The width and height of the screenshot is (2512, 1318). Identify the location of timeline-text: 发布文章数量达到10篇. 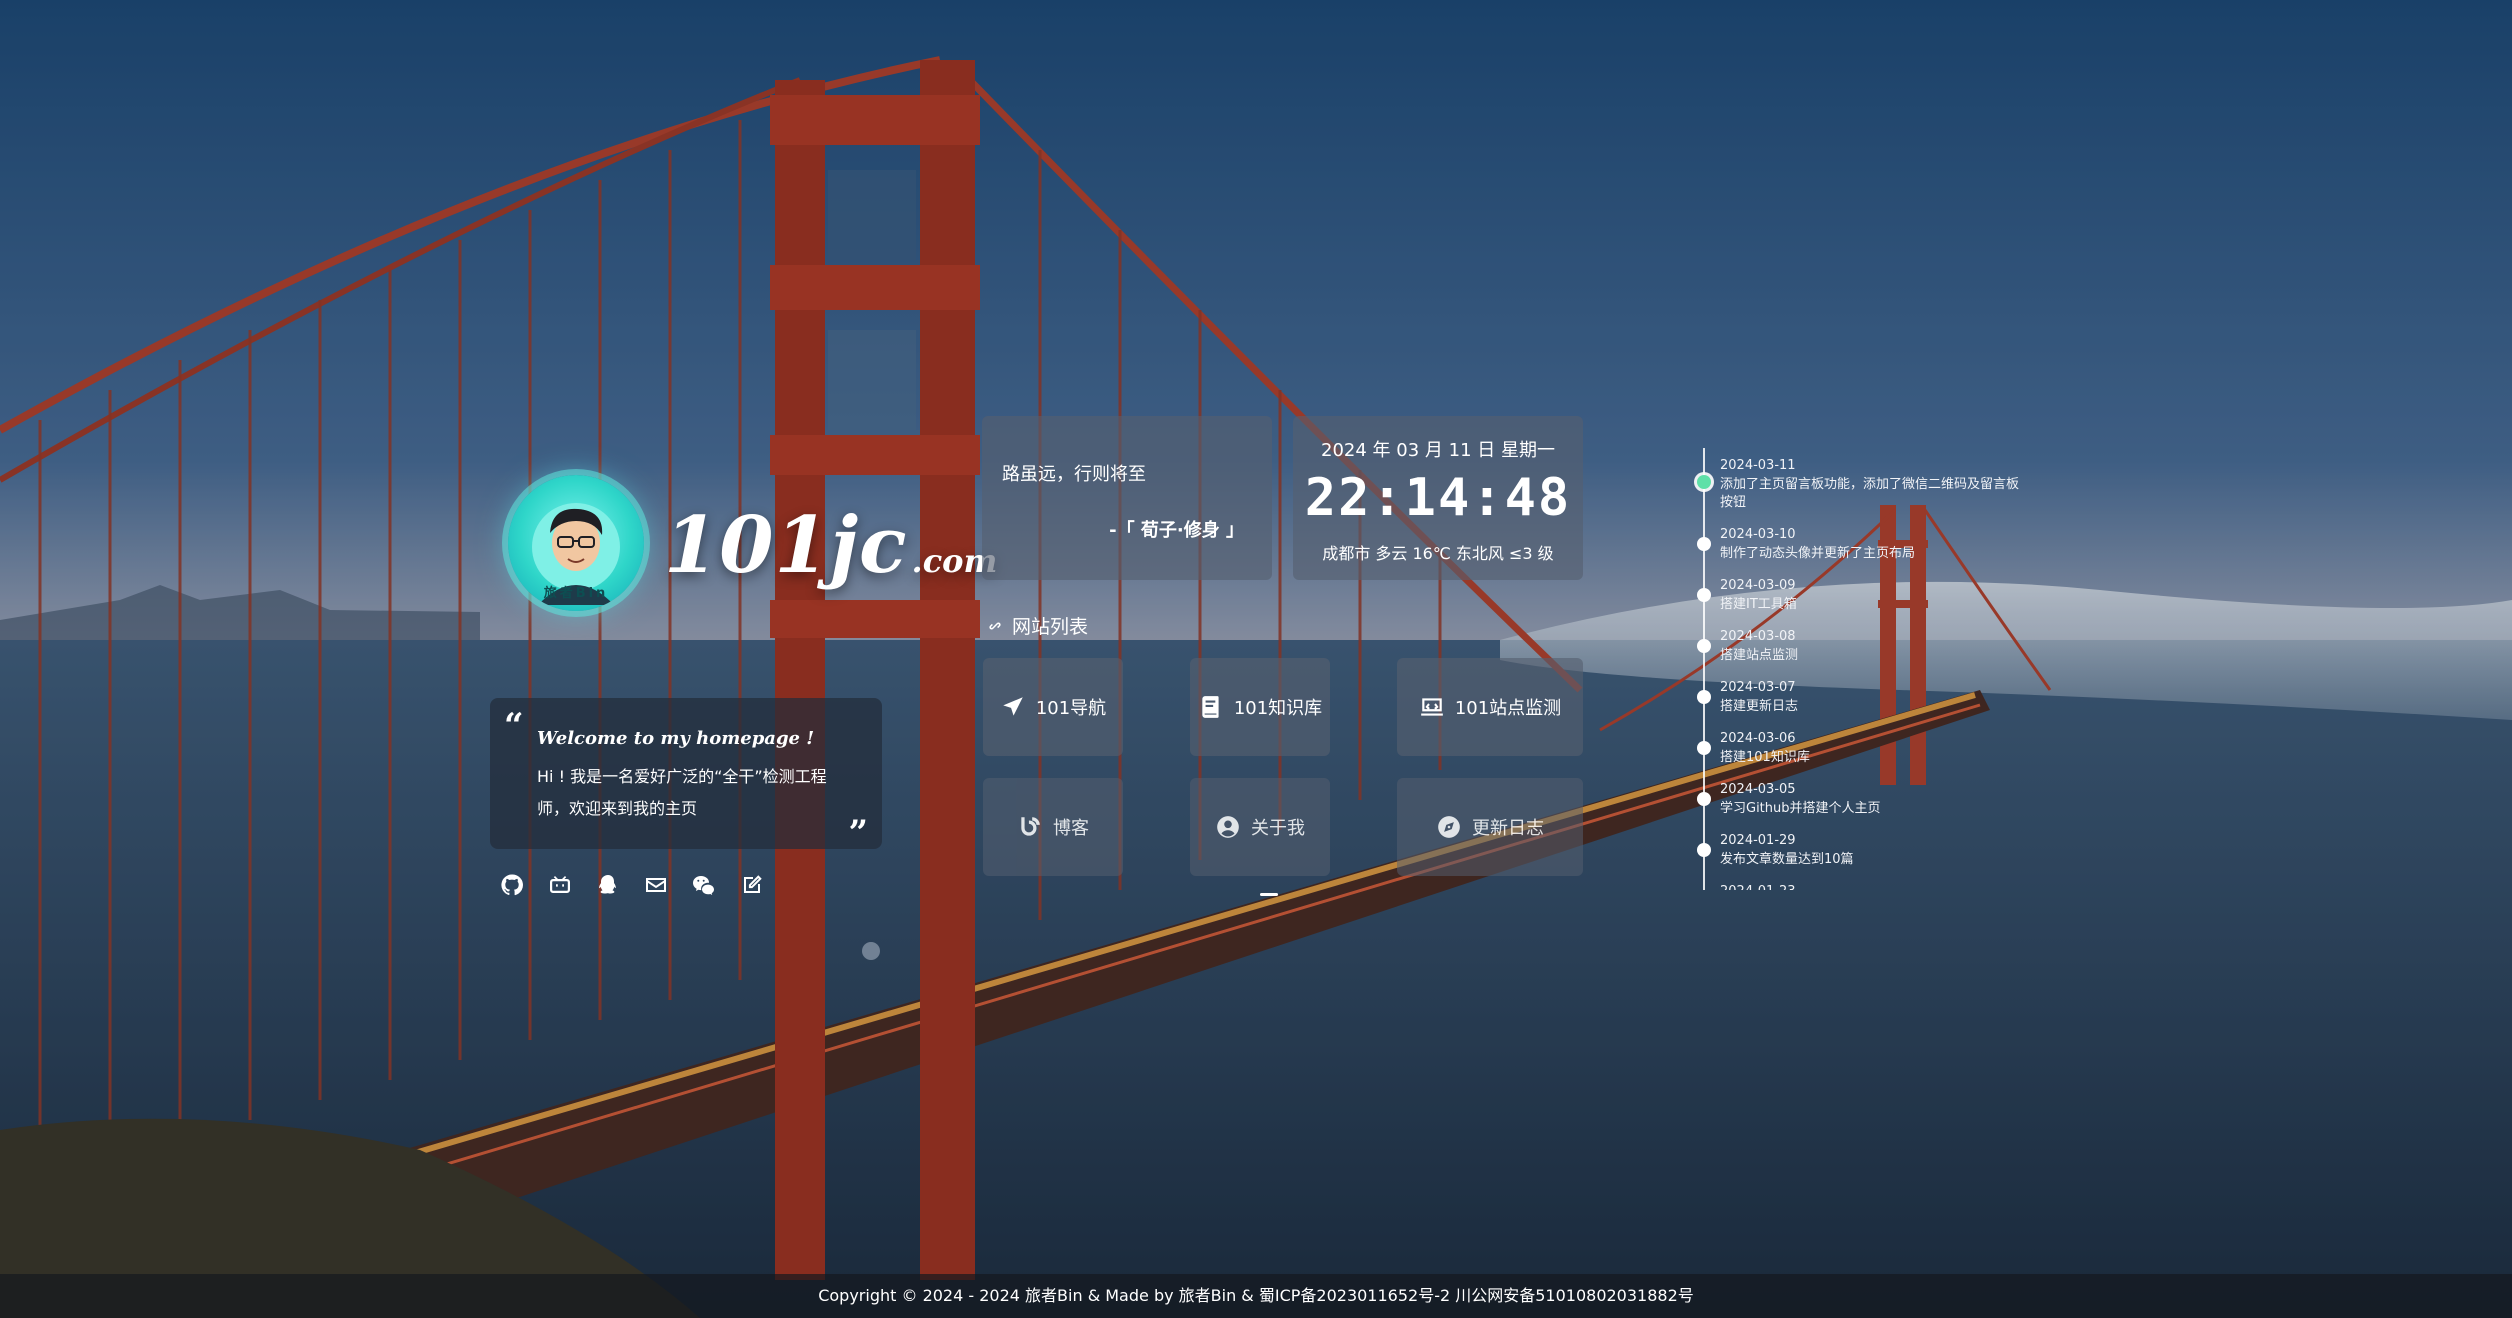
(1787, 859).